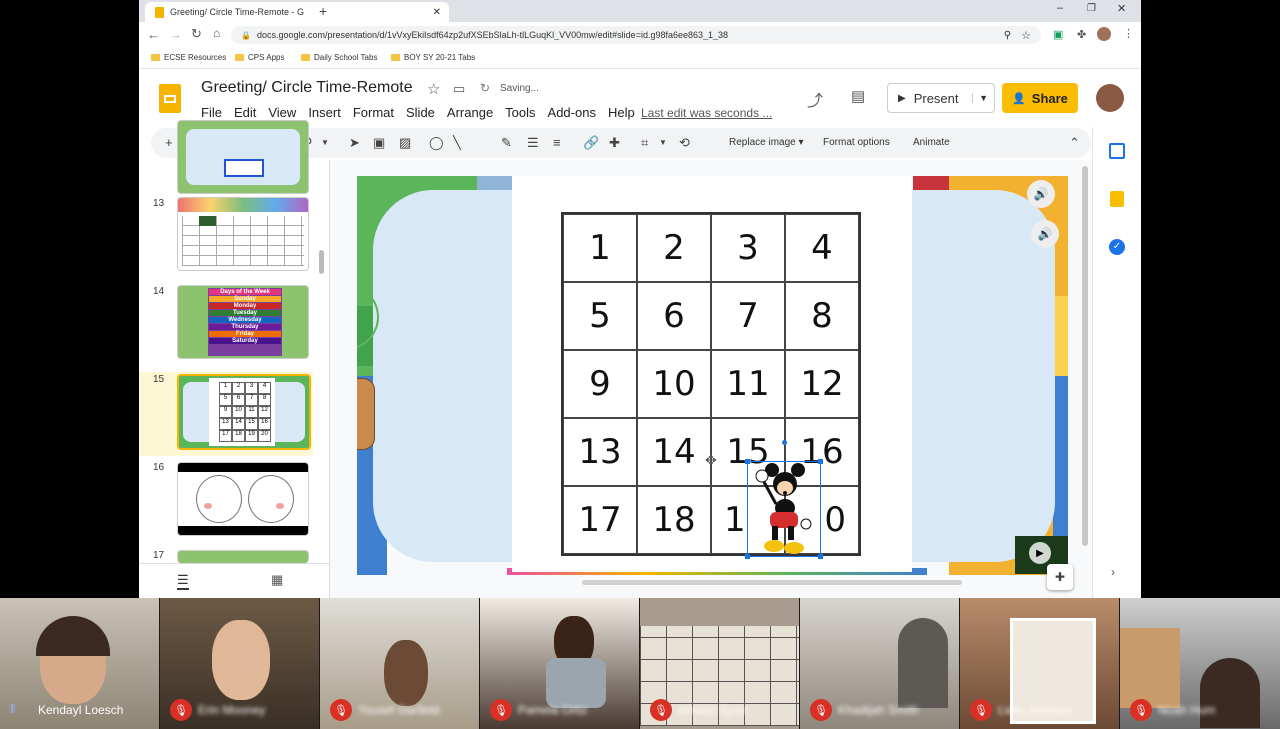 This screenshot has height=729, width=1280. What do you see at coordinates (748, 384) in the screenshot?
I see `grid-cell: 11` at bounding box center [748, 384].